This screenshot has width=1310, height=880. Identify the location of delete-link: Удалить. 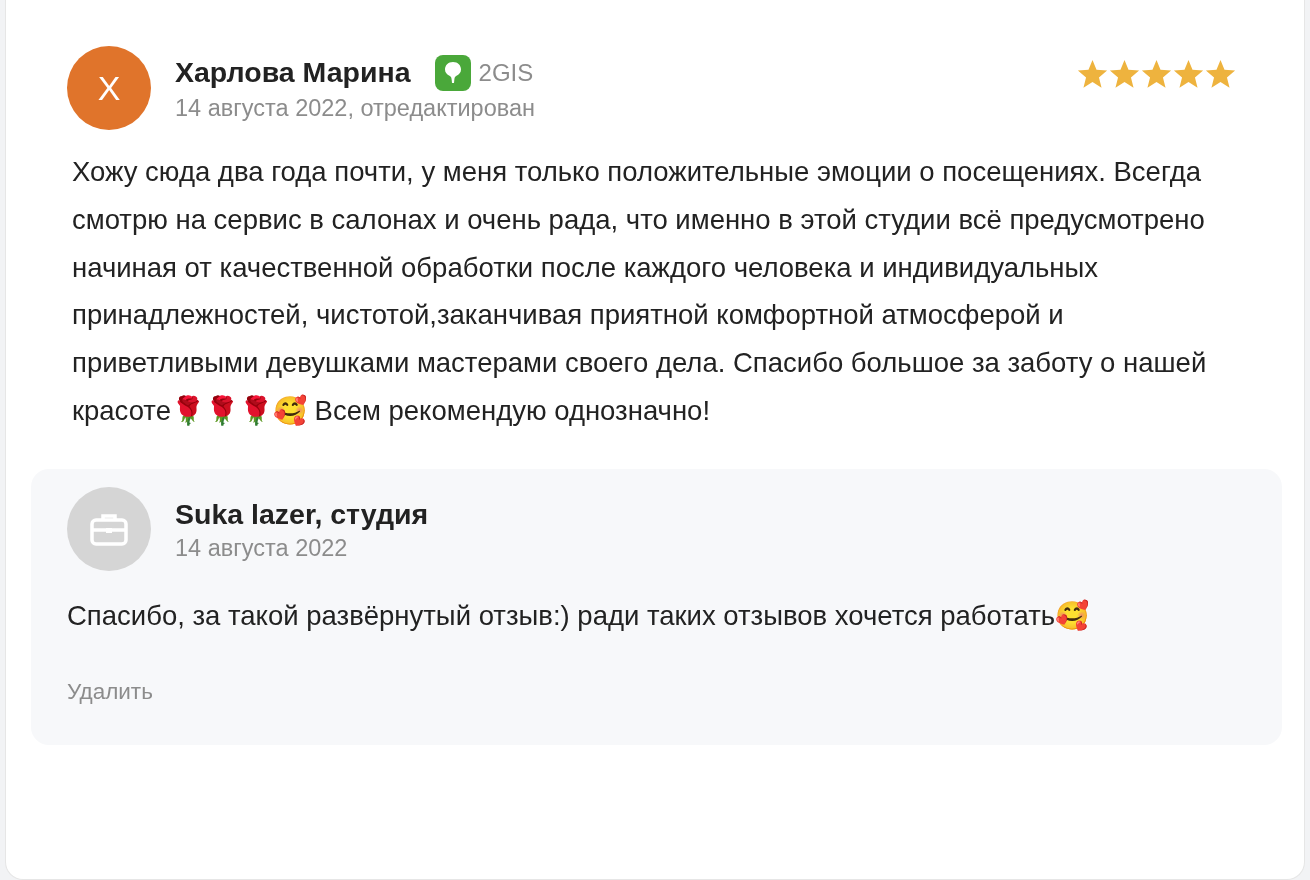
(110, 691).